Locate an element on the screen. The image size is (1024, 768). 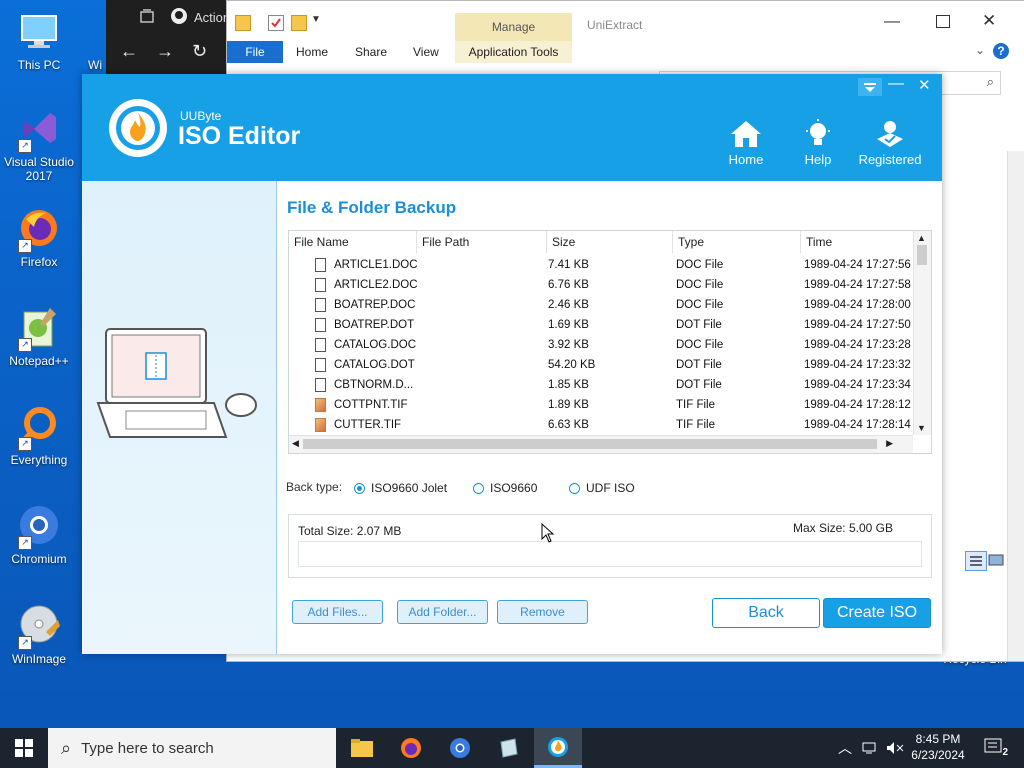
network-icon is located at coordinates (870, 748).